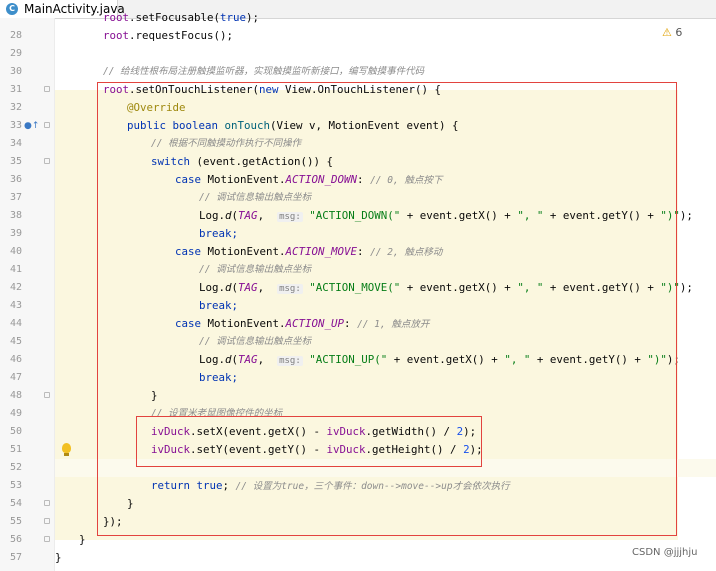 This screenshot has height=571, width=716. Describe the element at coordinates (15, 287) in the screenshot. I see `line-number: 42` at that location.